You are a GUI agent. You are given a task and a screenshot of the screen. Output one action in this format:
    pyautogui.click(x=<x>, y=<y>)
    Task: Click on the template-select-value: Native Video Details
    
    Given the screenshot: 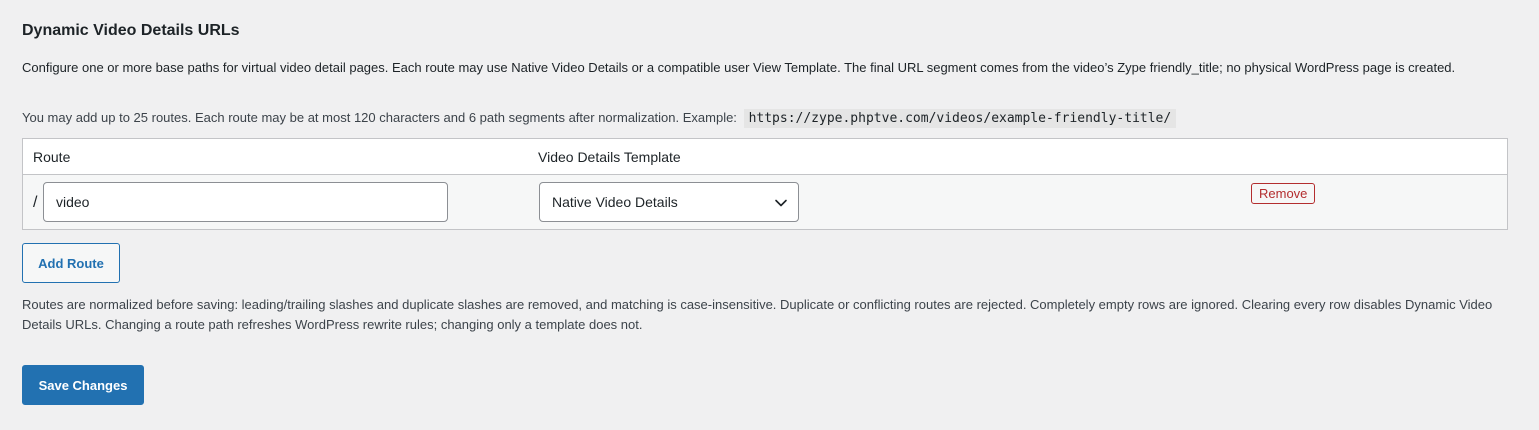 What is the action you would take?
    pyautogui.click(x=615, y=202)
    